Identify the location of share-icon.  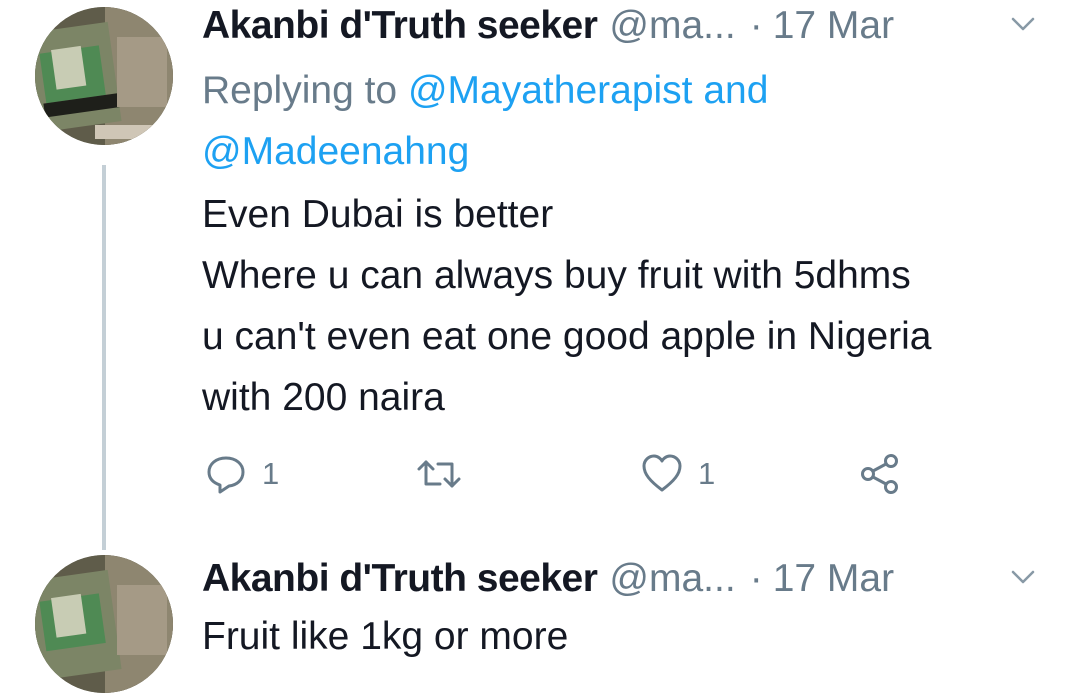
(879, 474).